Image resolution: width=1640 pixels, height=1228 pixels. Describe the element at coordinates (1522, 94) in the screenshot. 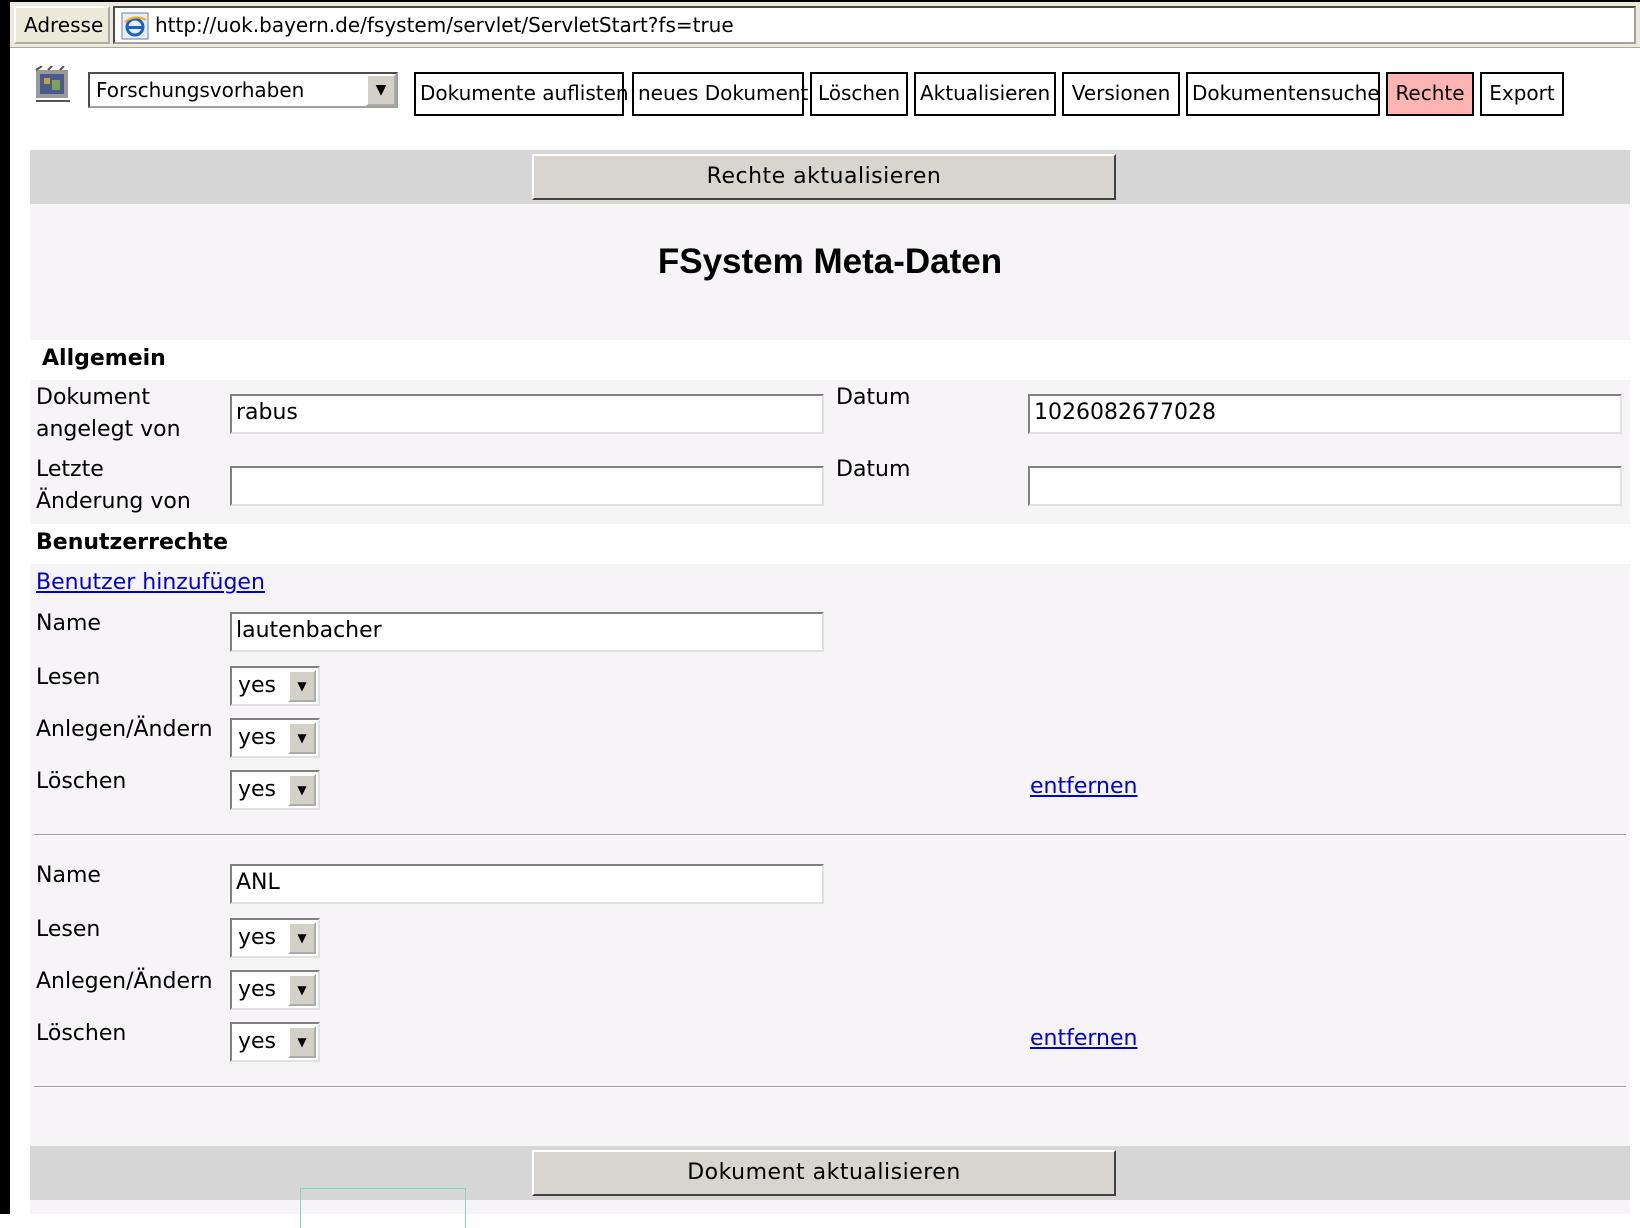

I see `export-button: Export` at that location.